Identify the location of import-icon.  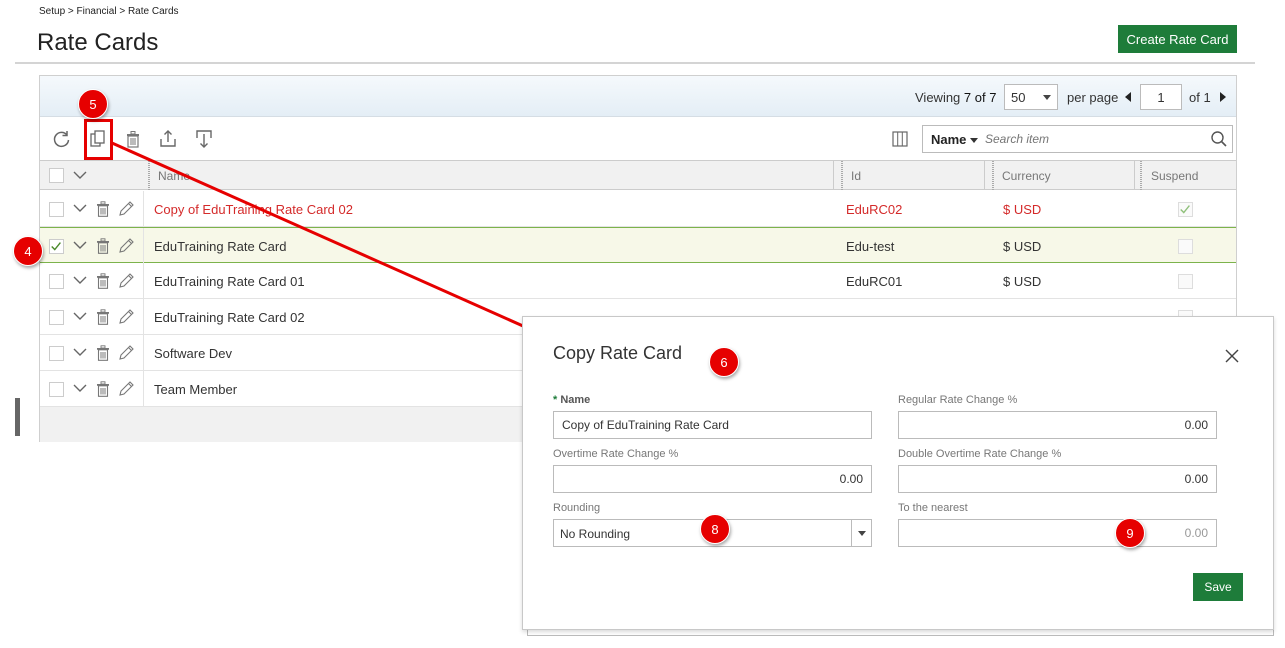
(204, 139).